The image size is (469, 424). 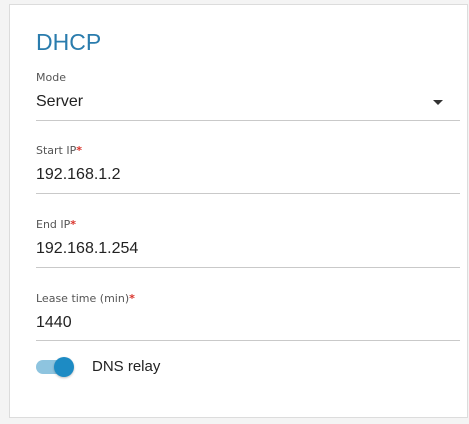 What do you see at coordinates (83, 298) in the screenshot?
I see `lease-time-label-text: Lease time (min)` at bounding box center [83, 298].